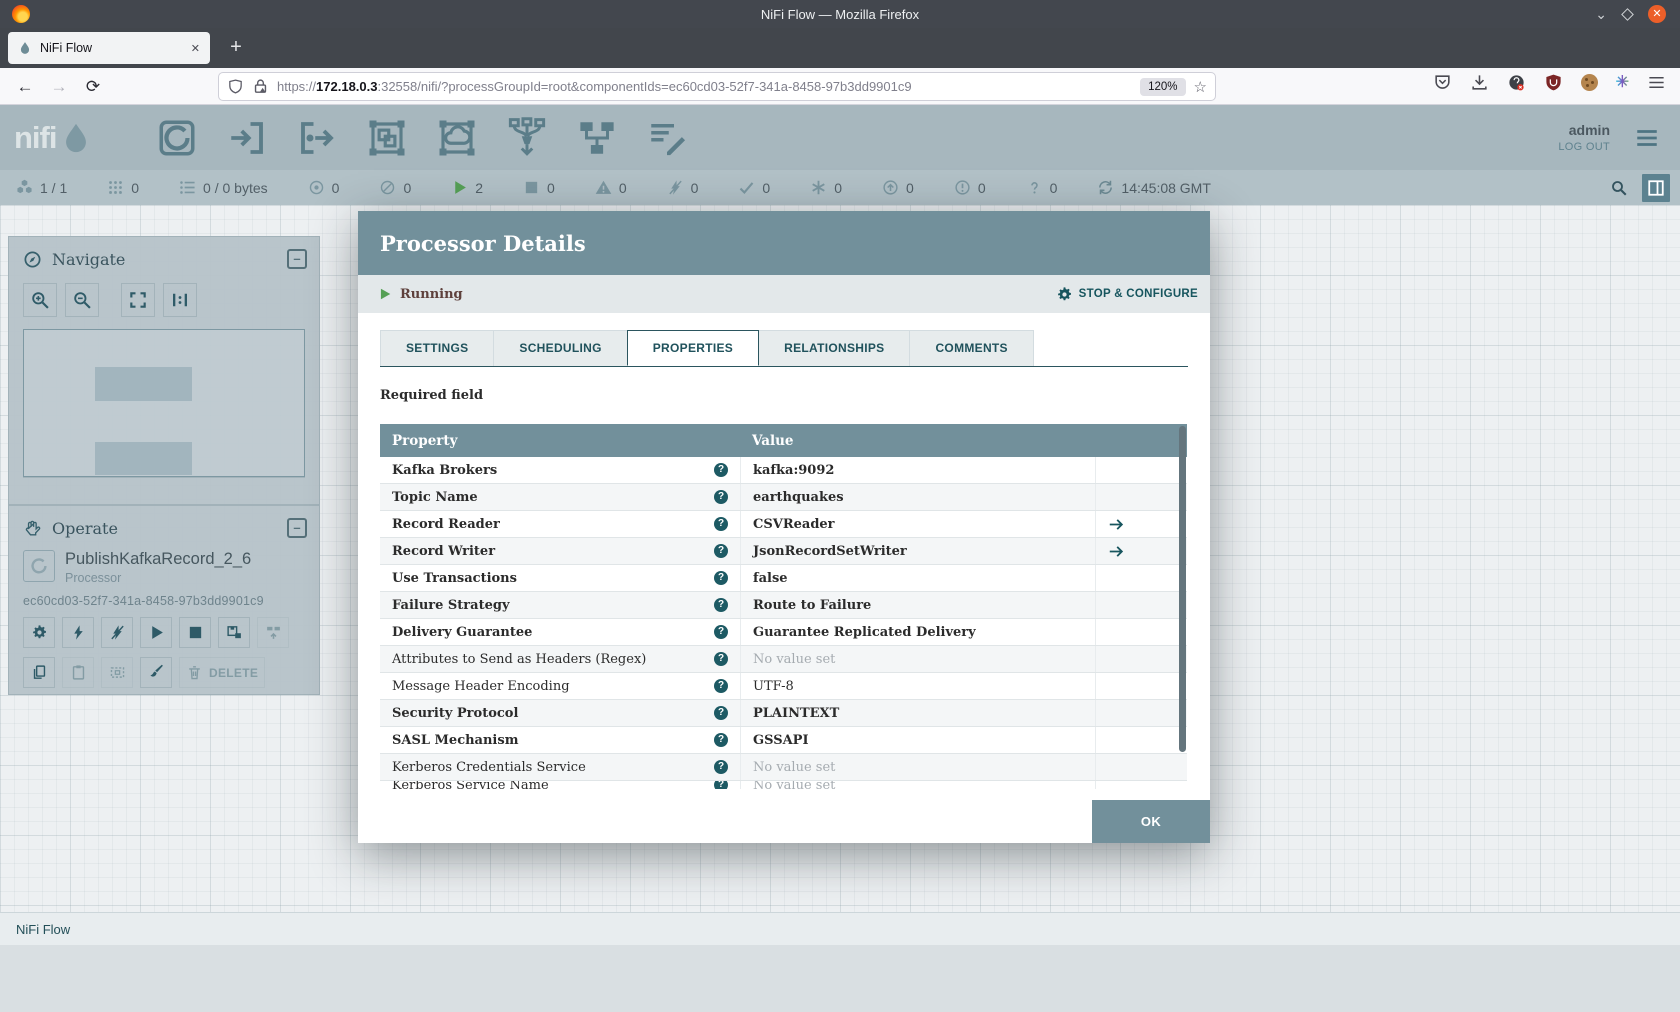  I want to click on property-value-cell: earthquakes, so click(917, 497).